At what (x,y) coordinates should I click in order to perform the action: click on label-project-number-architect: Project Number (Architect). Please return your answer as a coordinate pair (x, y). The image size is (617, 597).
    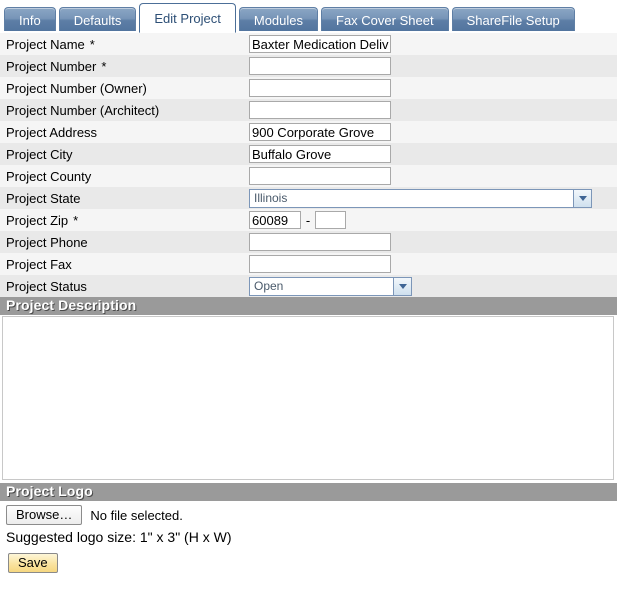
    Looking at the image, I should click on (124, 110).